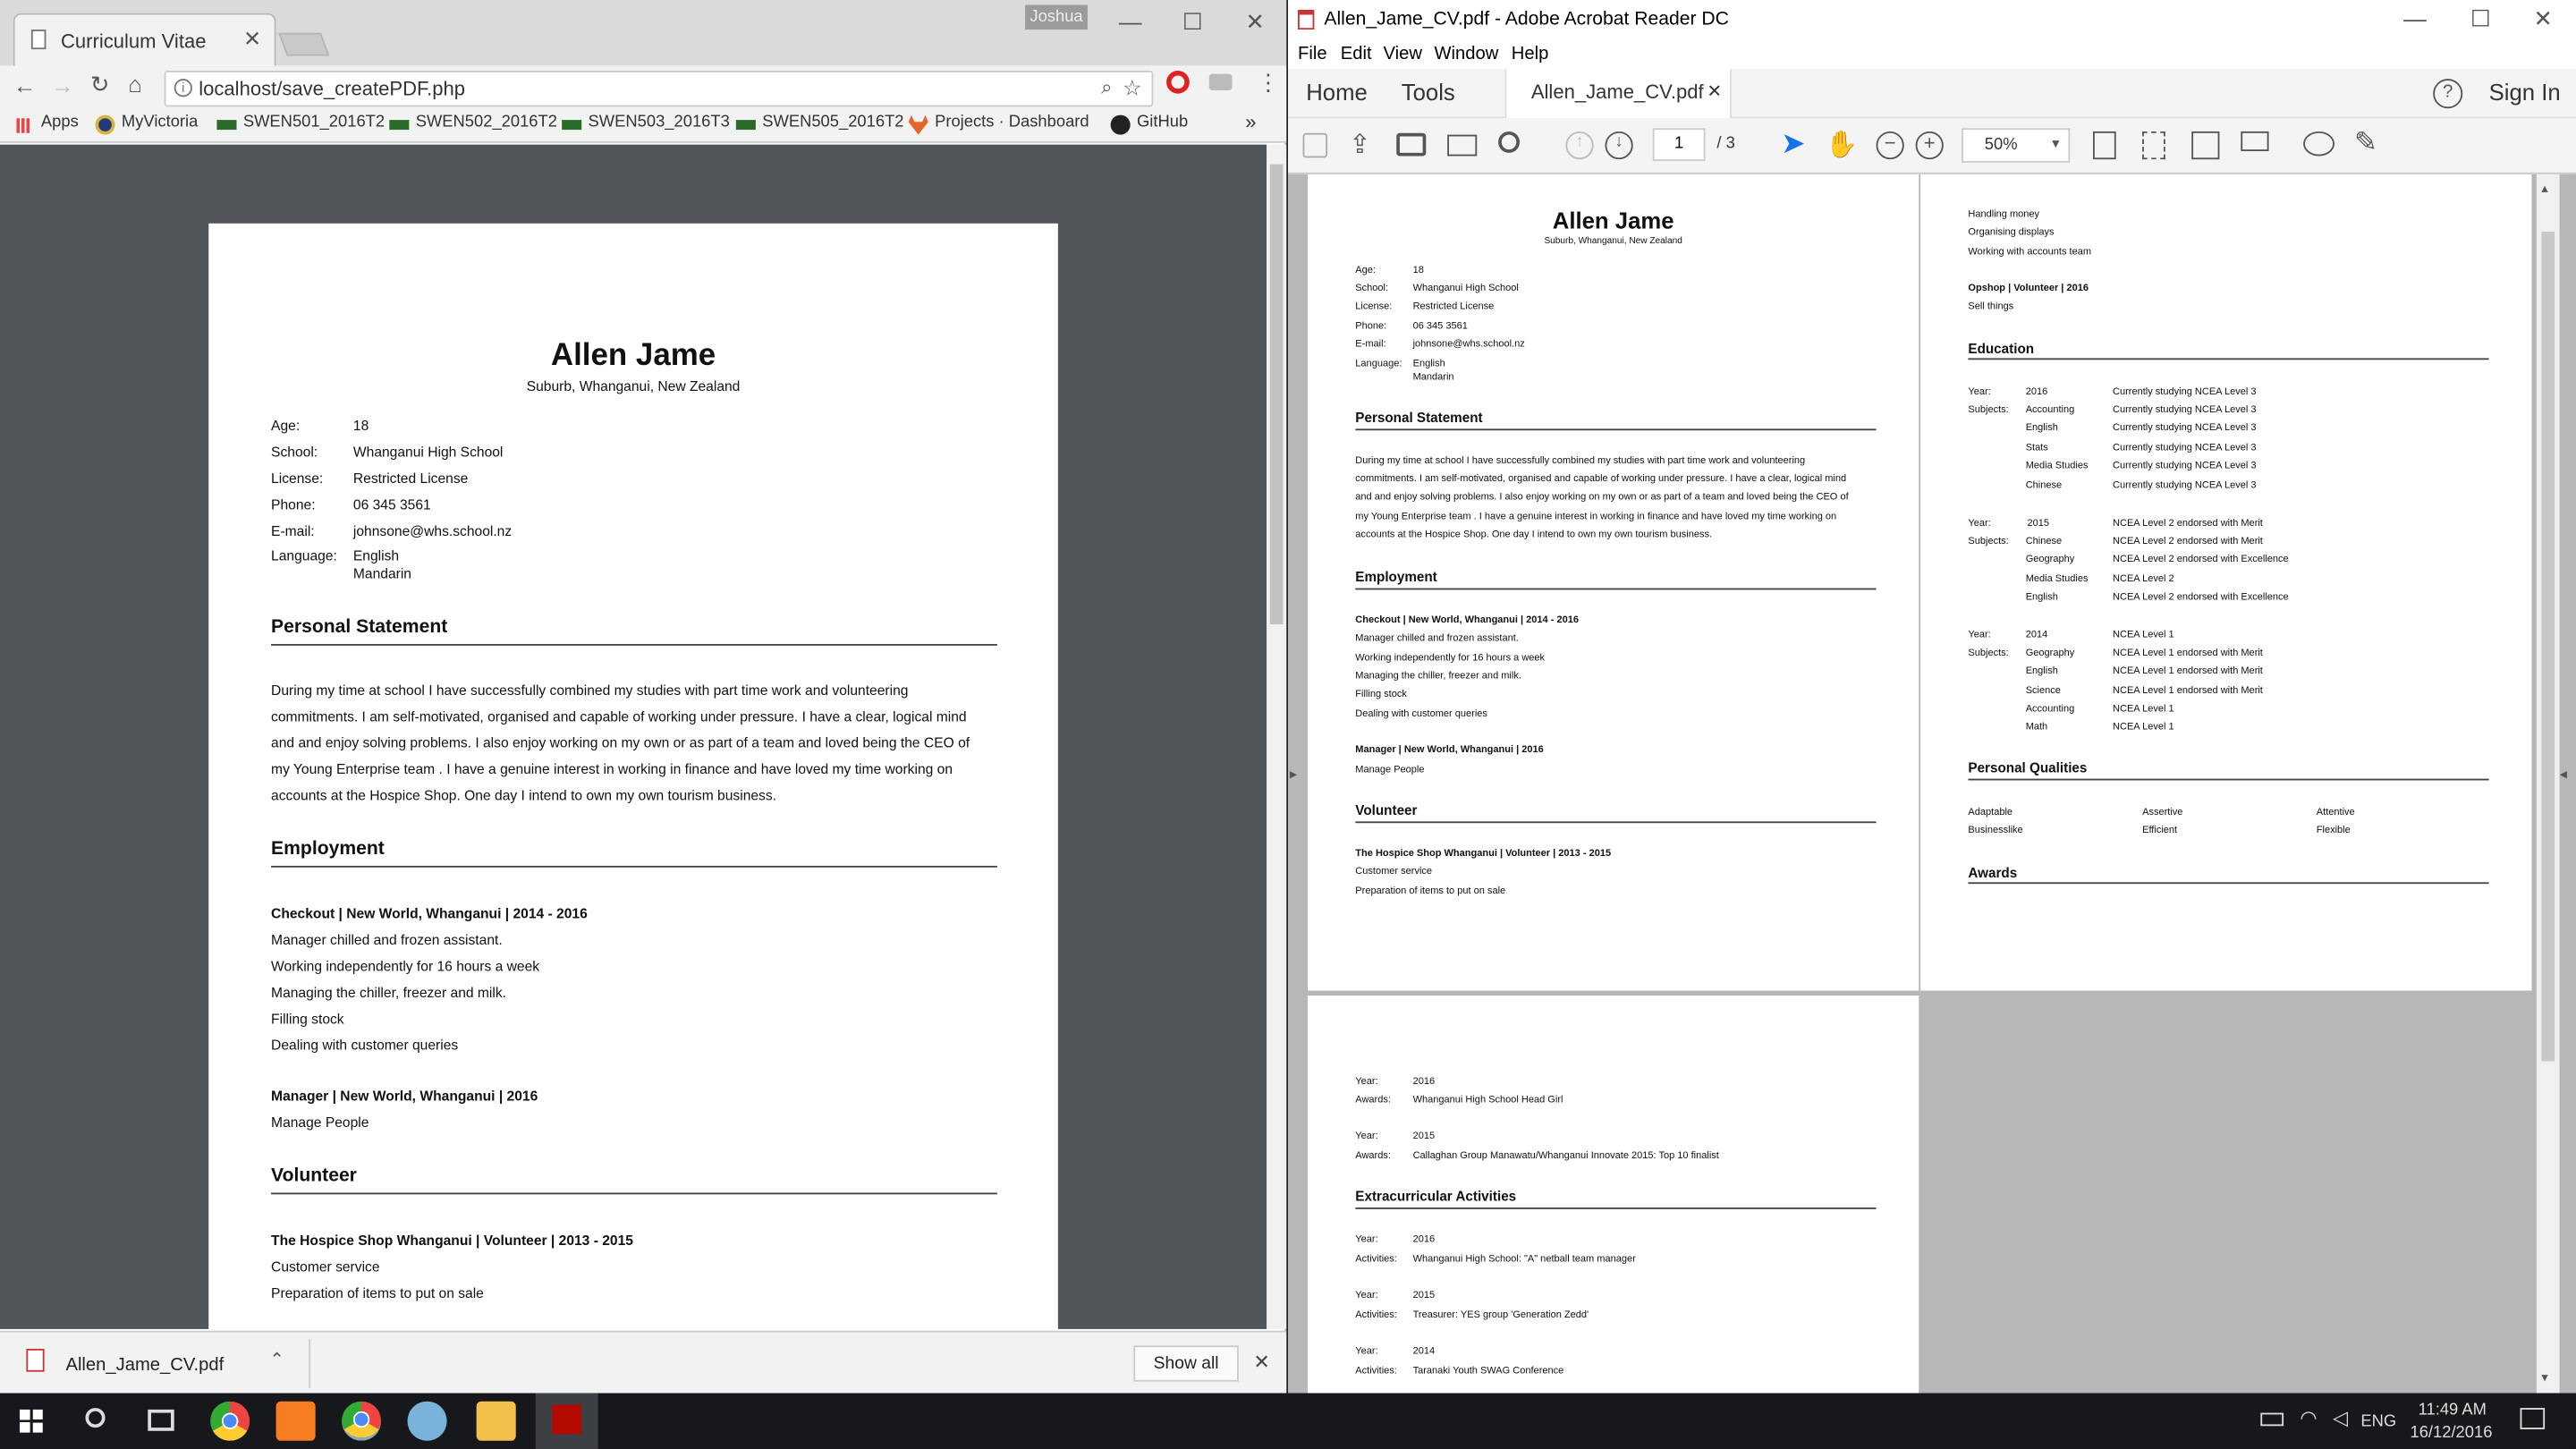 This screenshot has width=2576, height=1449. What do you see at coordinates (1162, 122) in the screenshot?
I see `bookmark-github: GitHub` at bounding box center [1162, 122].